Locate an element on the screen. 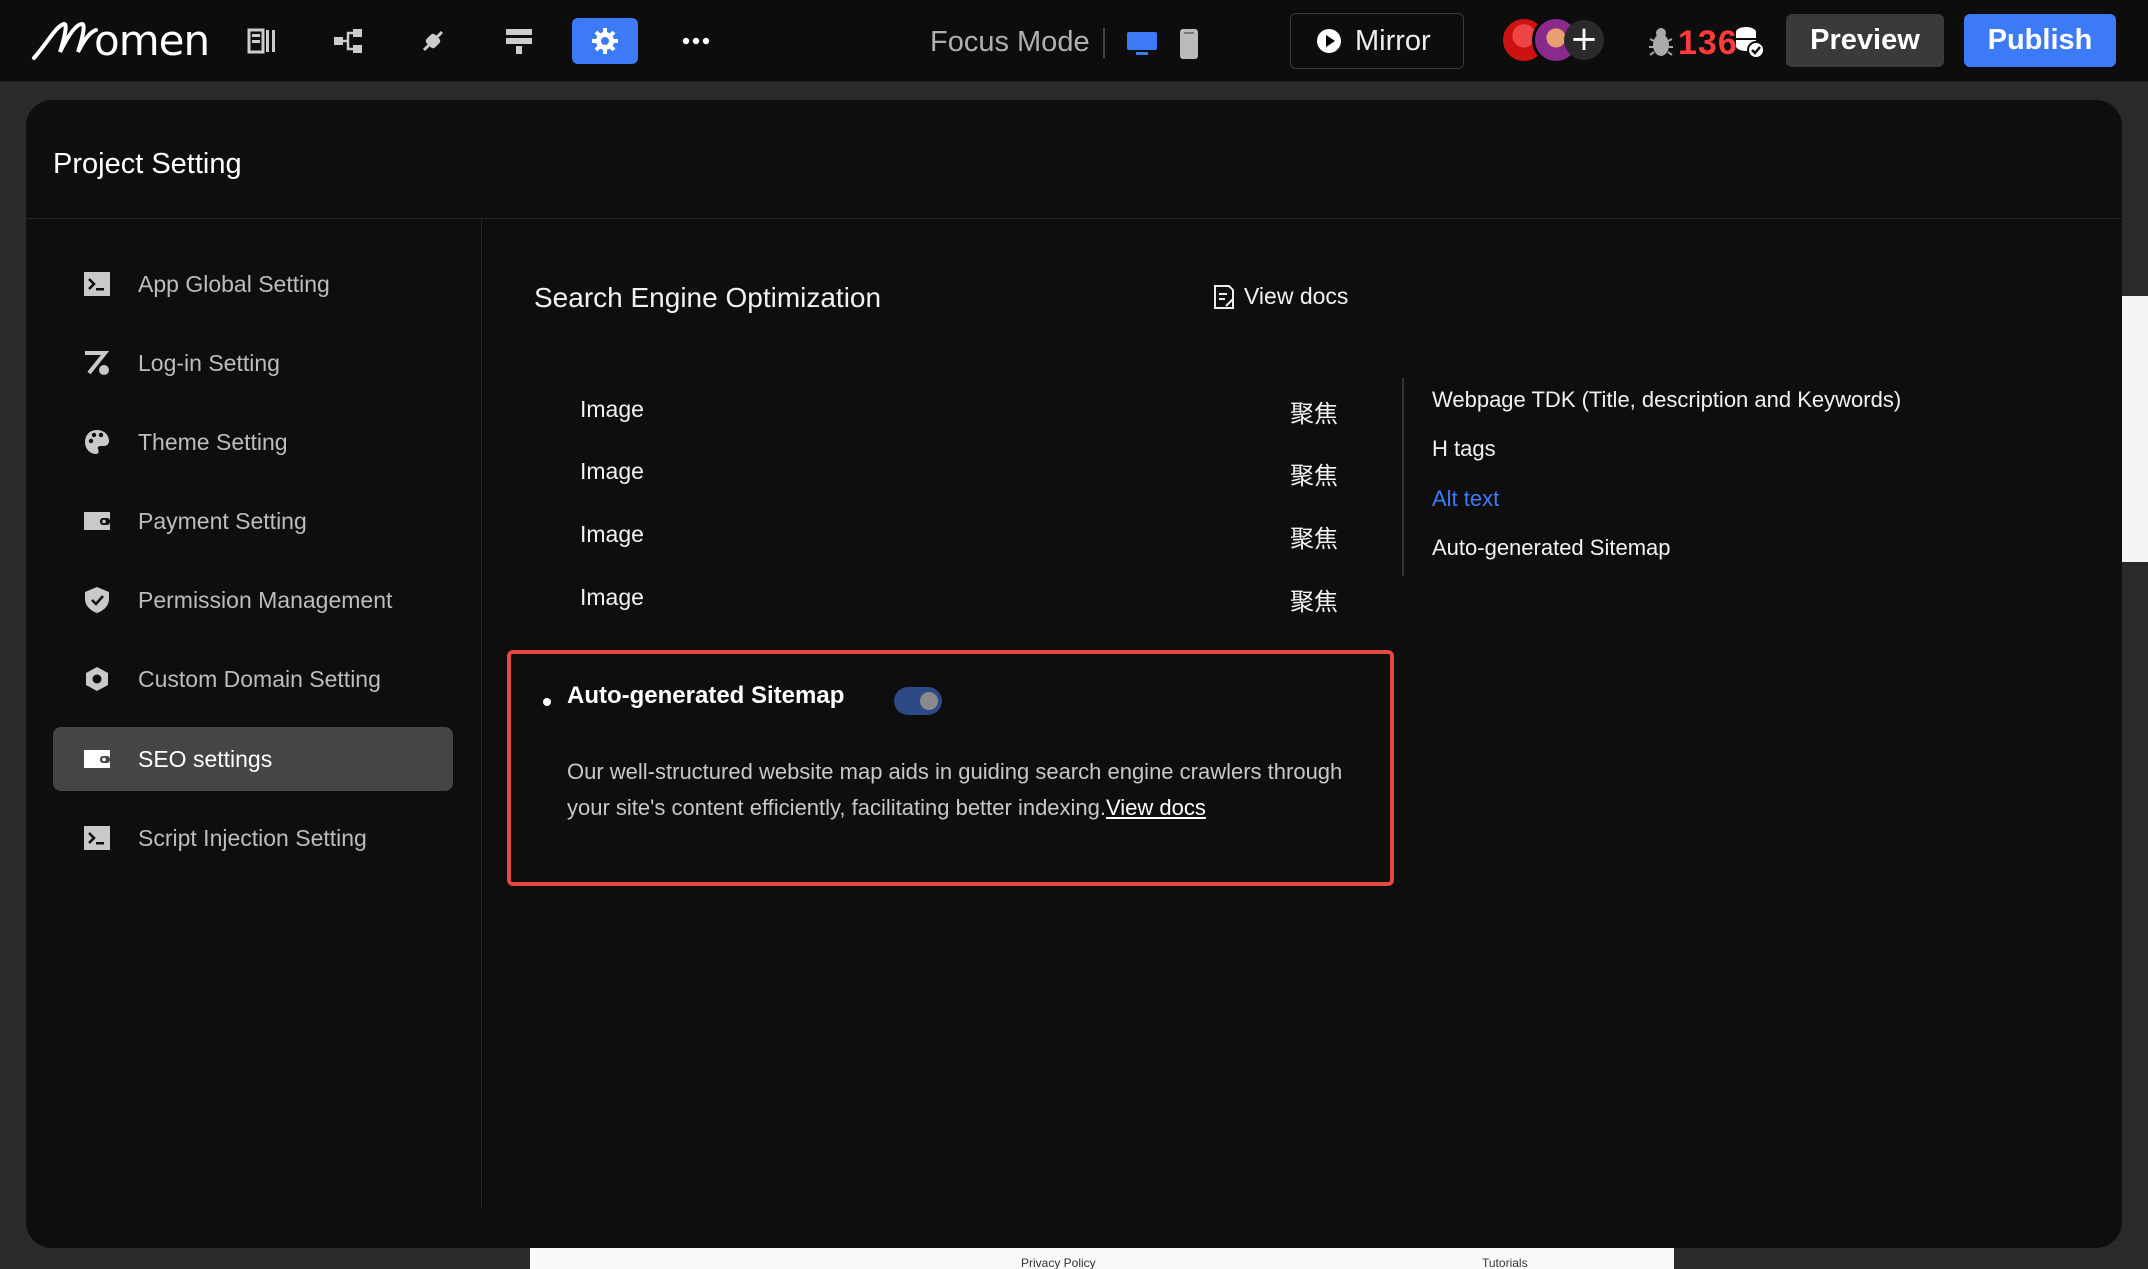  sitemap-toggle is located at coordinates (918, 701).